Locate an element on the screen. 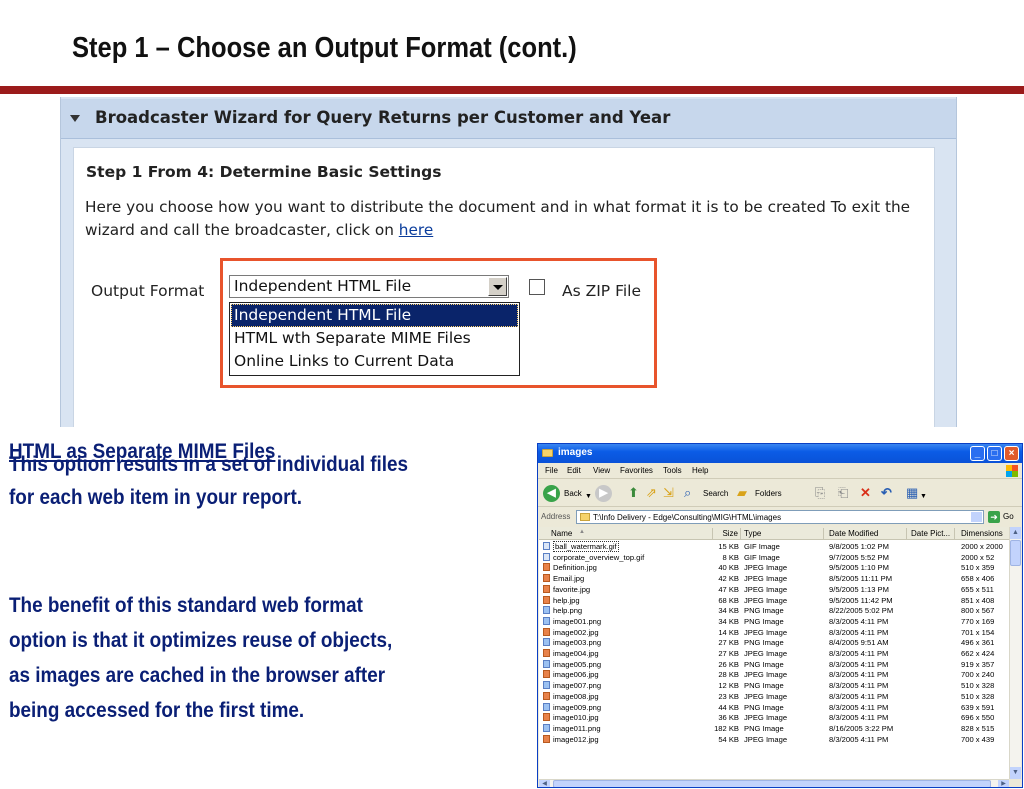  collapse-triangle-icon is located at coordinates (75, 118).